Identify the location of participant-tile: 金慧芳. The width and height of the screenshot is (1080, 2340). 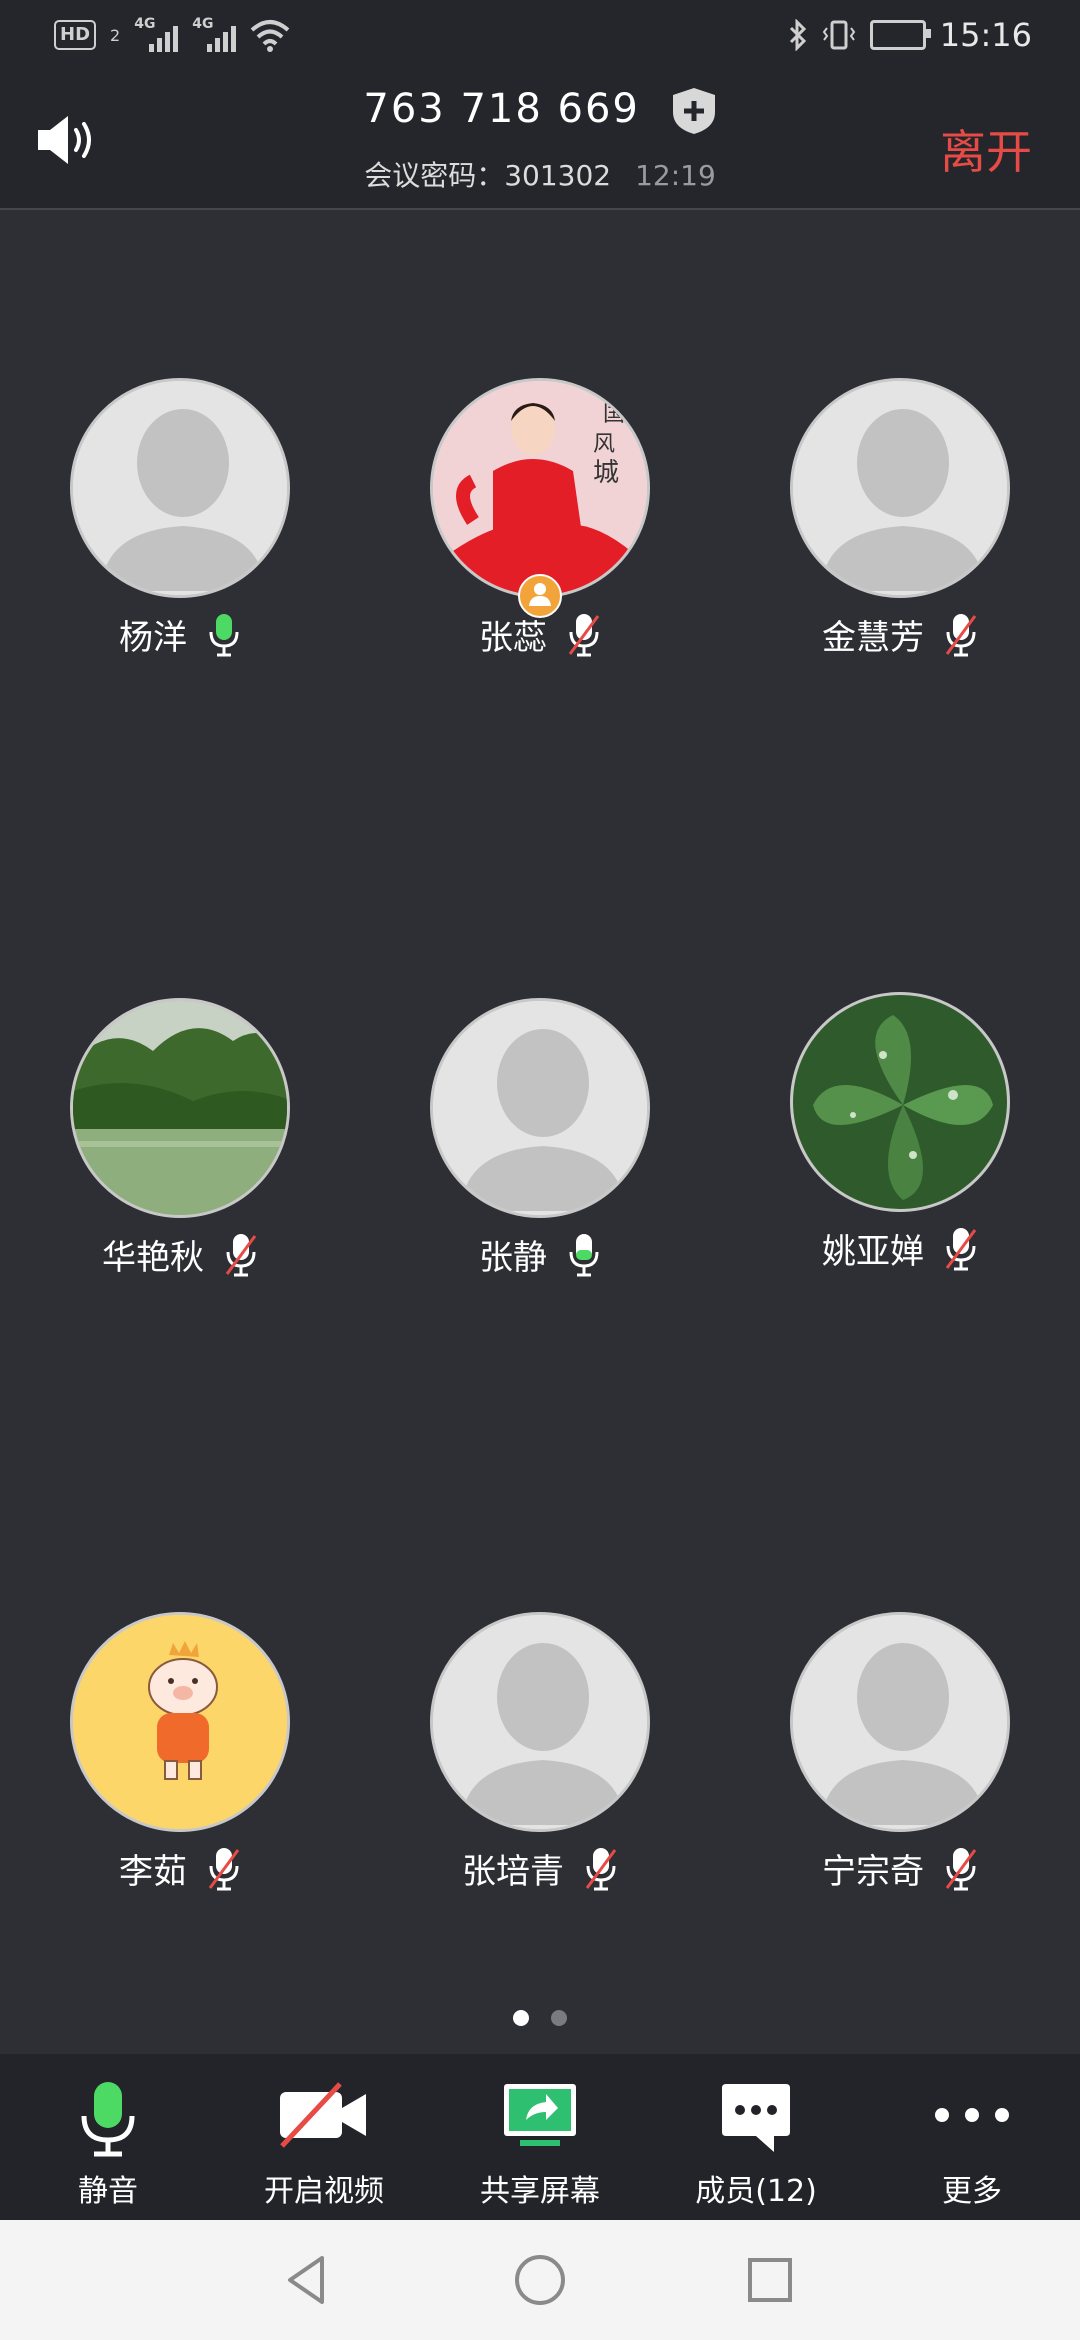
(900, 518).